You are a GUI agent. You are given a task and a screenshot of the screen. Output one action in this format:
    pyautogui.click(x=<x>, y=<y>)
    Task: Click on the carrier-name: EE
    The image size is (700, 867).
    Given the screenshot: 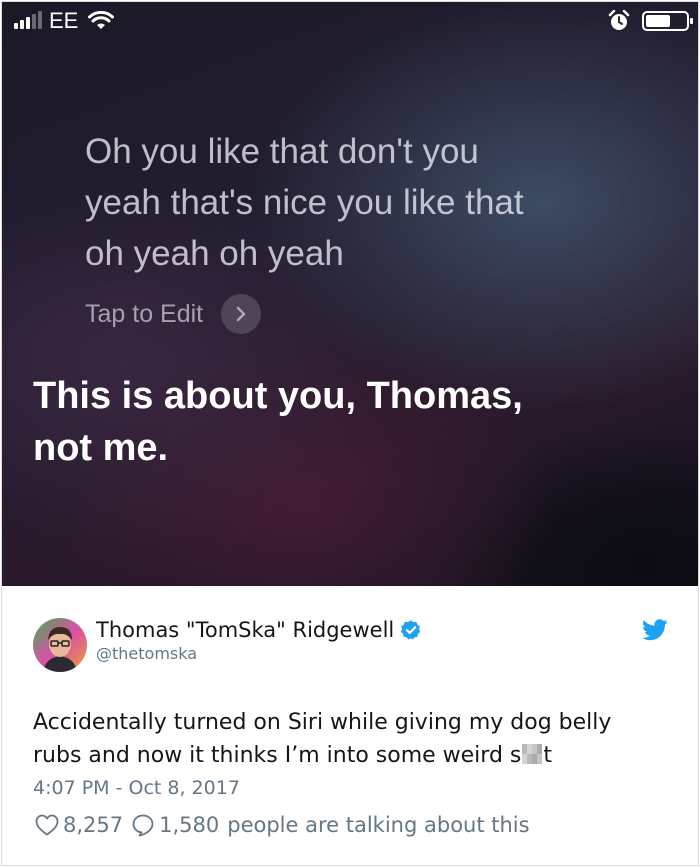 What is the action you would take?
    pyautogui.click(x=64, y=20)
    